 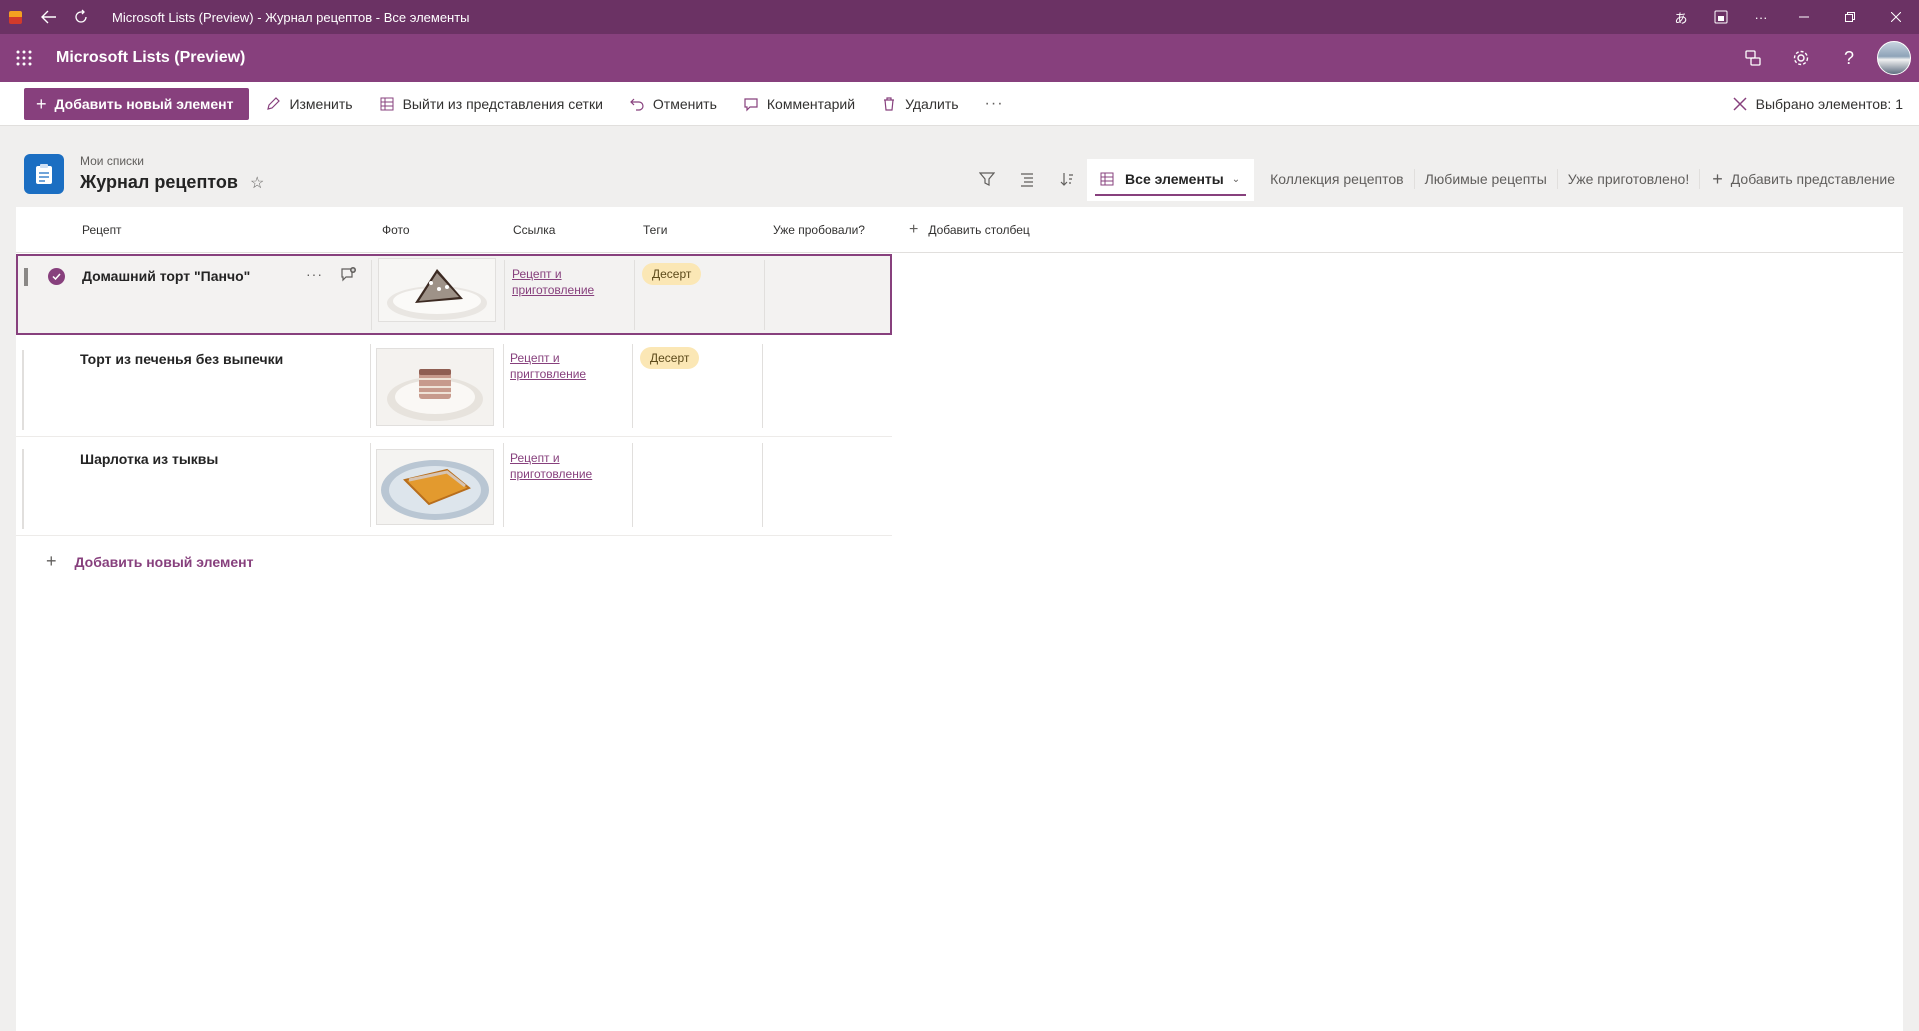 I want to click on add-new-item-button: + Добавить новый элемент, so click(x=137, y=103).